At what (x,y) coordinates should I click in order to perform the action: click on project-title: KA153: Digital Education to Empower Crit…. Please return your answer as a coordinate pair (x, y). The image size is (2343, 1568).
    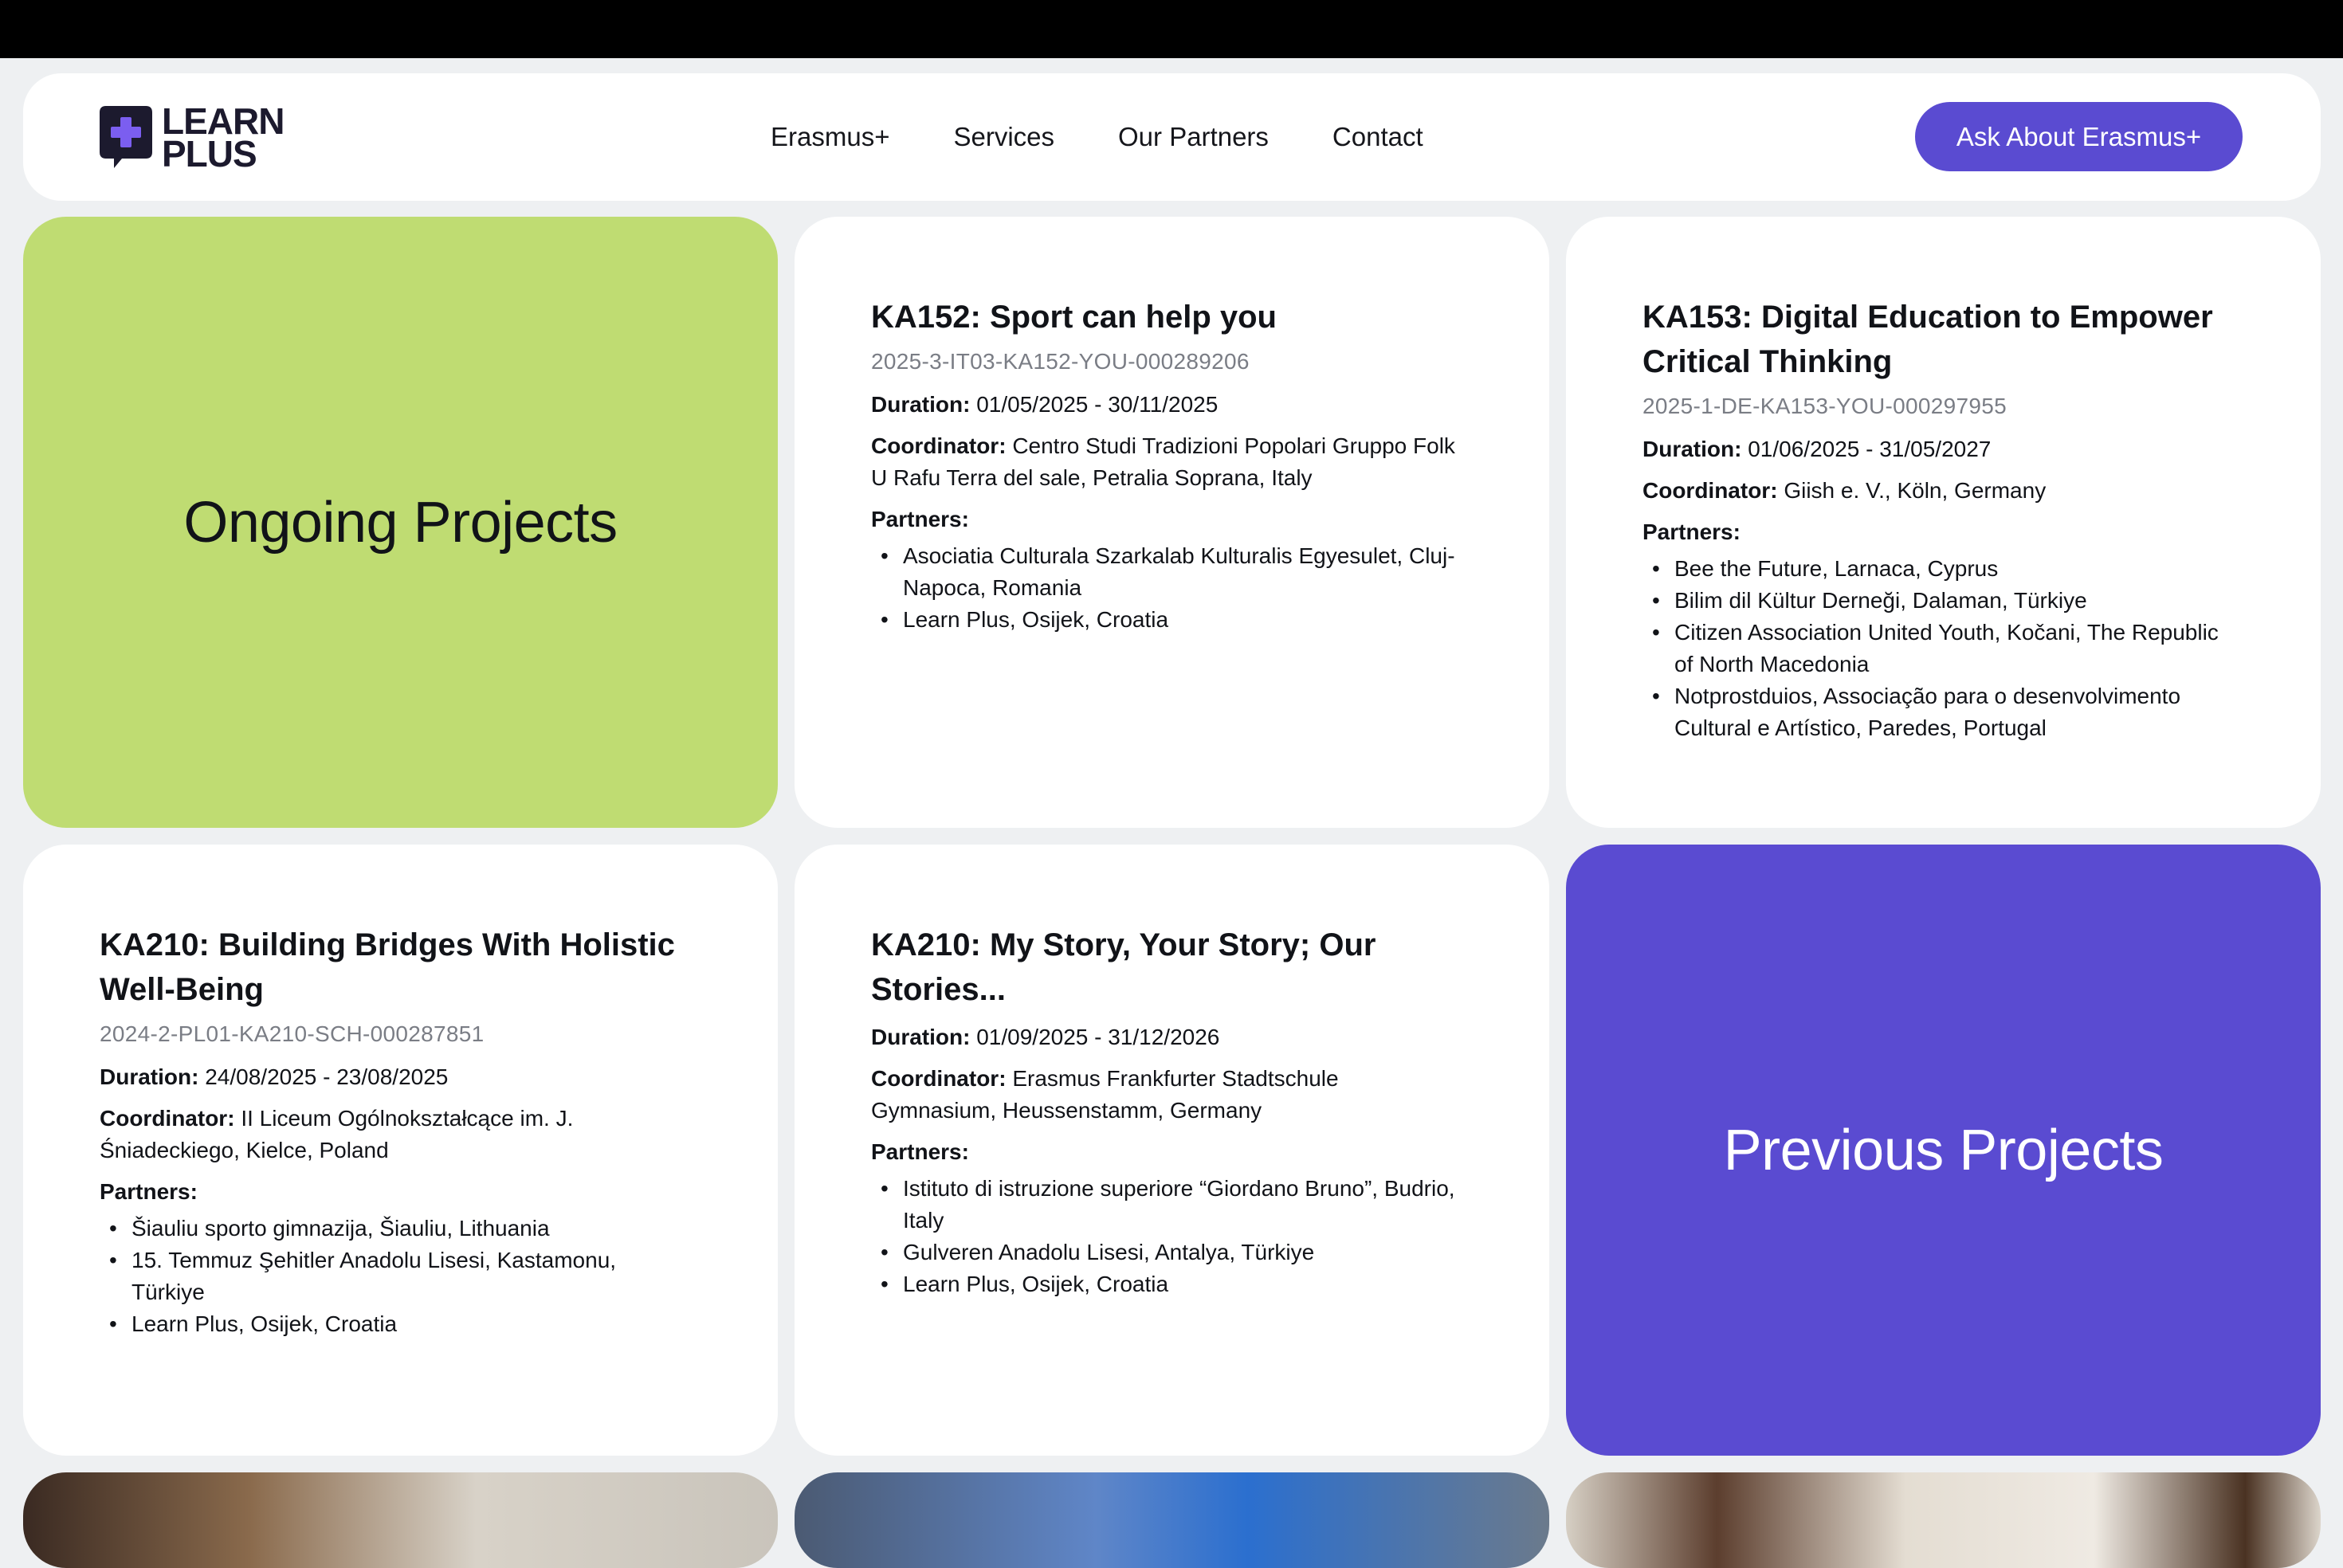
    Looking at the image, I should click on (1928, 339).